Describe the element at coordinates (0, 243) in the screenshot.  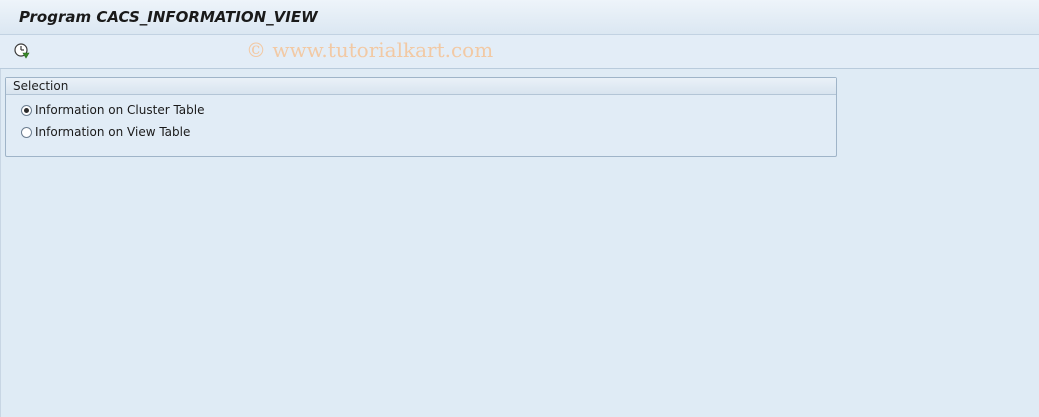
I see `left-divider` at that location.